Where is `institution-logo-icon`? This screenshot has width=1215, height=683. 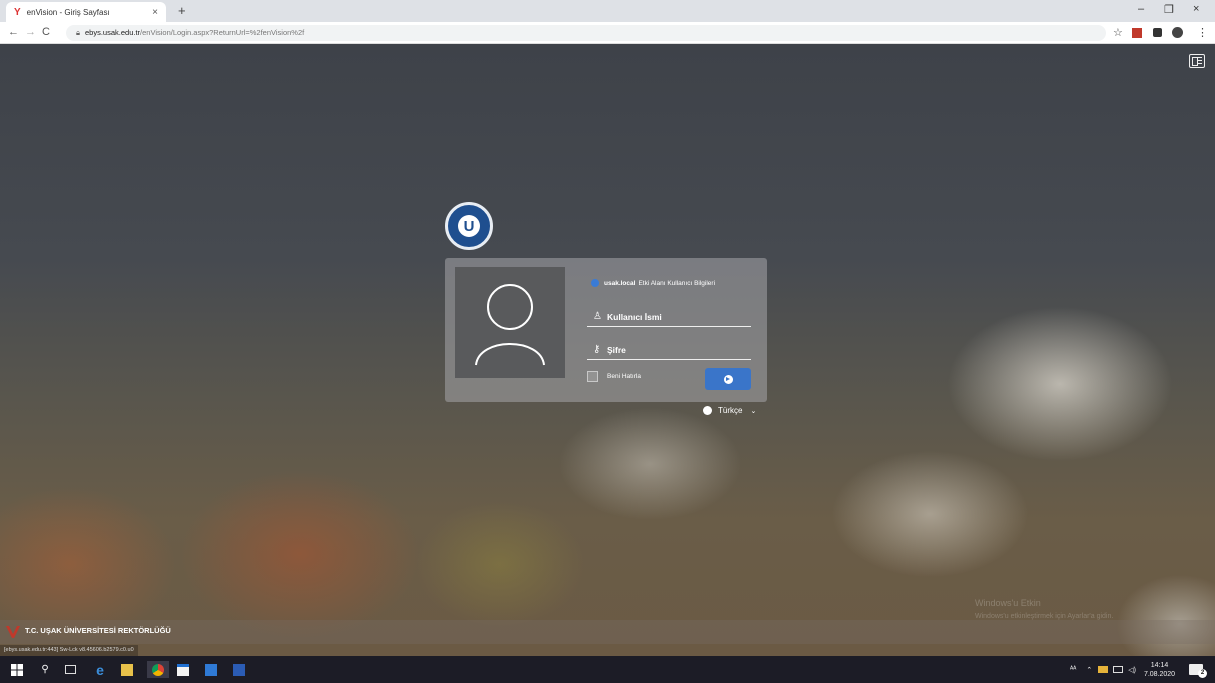 institution-logo-icon is located at coordinates (13, 632).